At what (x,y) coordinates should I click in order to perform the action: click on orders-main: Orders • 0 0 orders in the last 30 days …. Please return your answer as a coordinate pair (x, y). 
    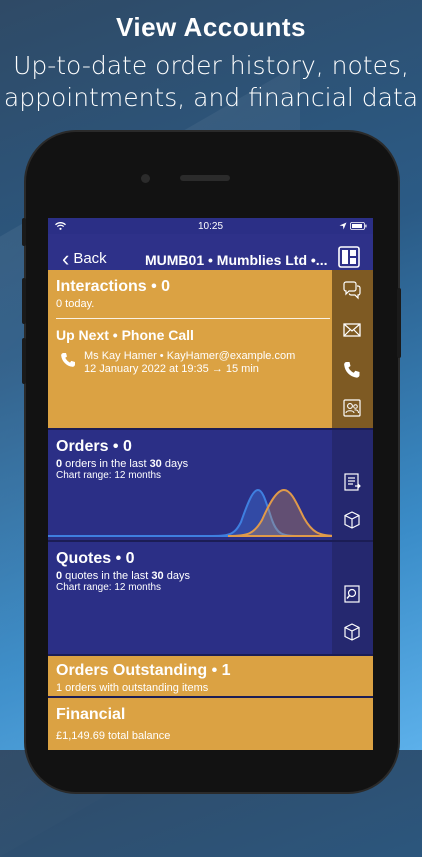
    Looking at the image, I should click on (210, 485).